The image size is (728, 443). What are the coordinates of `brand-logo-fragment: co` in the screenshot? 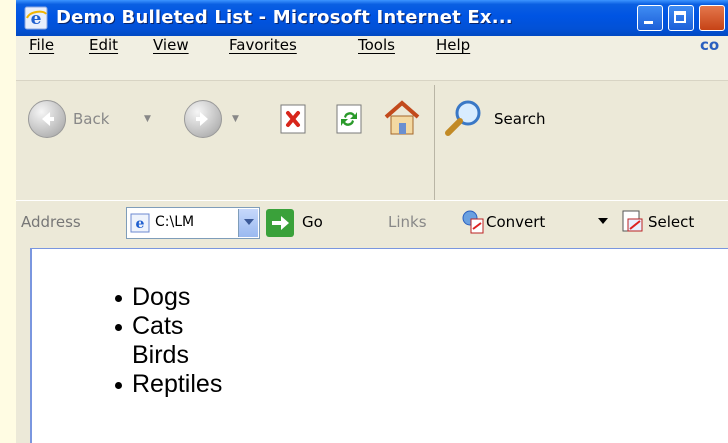 It's located at (710, 45).